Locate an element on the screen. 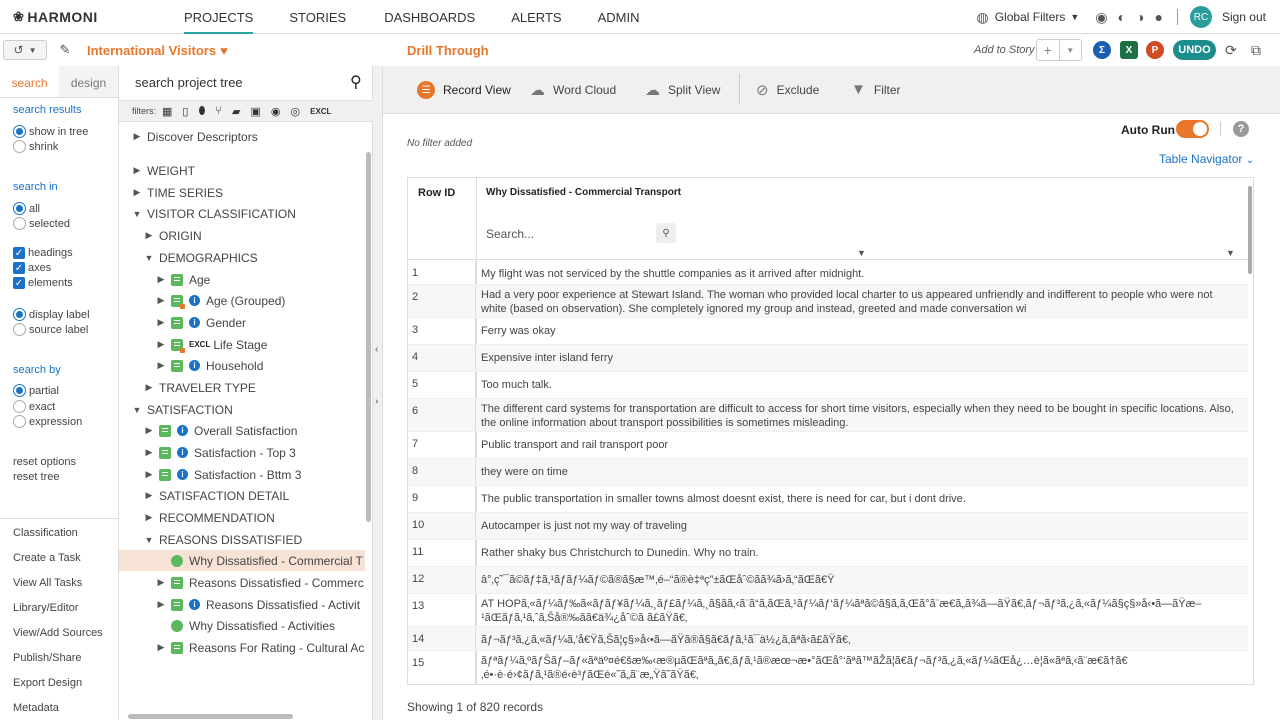  nav-dashboards: DASHBOARDS is located at coordinates (429, 17).